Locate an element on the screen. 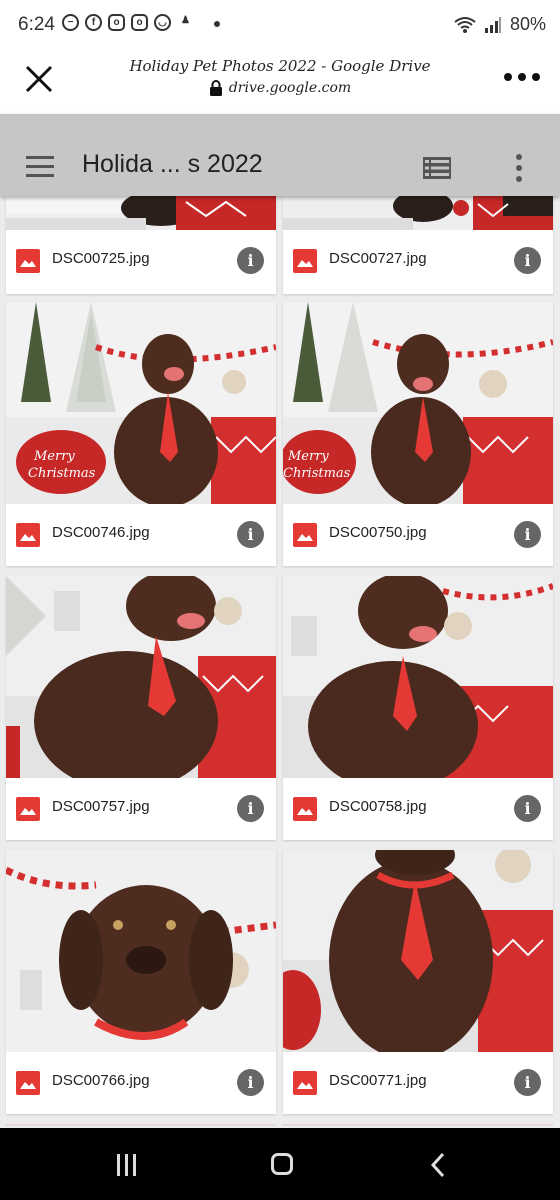  wifi-icon is located at coordinates (465, 24).